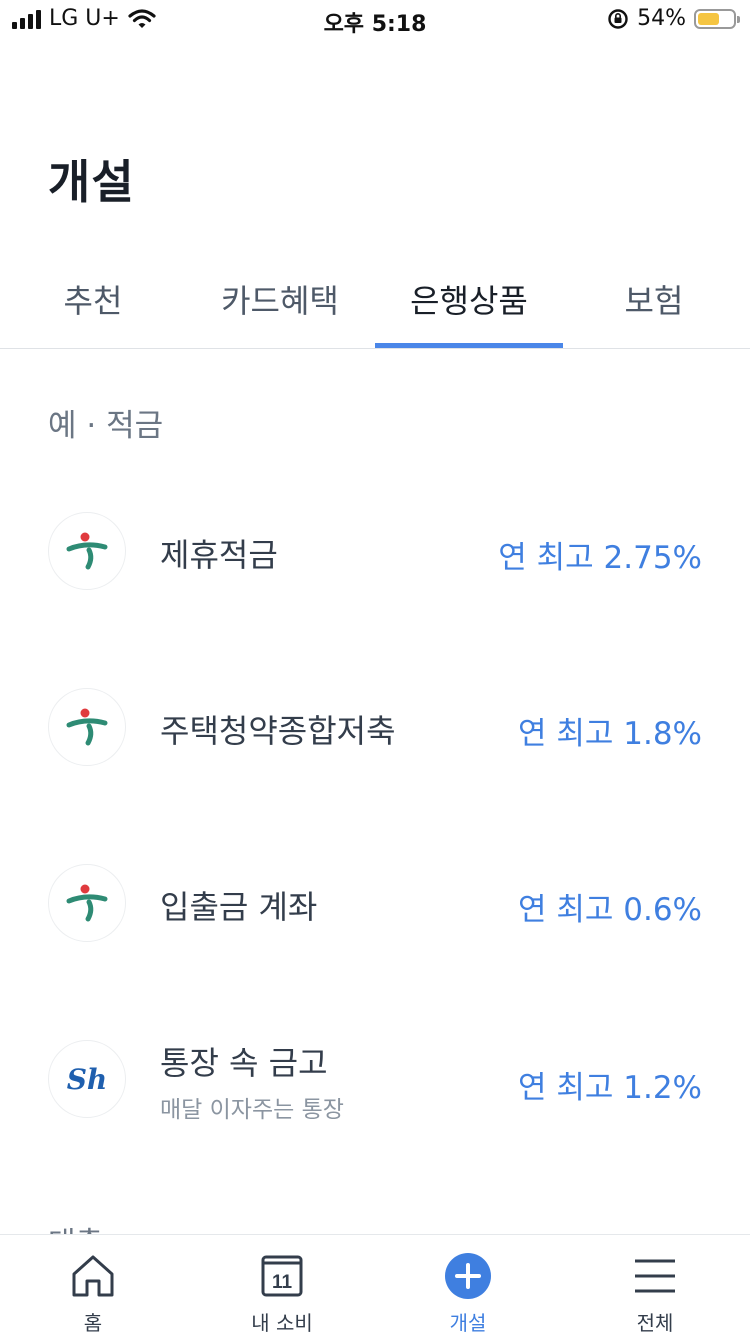  I want to click on nav-open-account: 개설, so click(468, 1285).